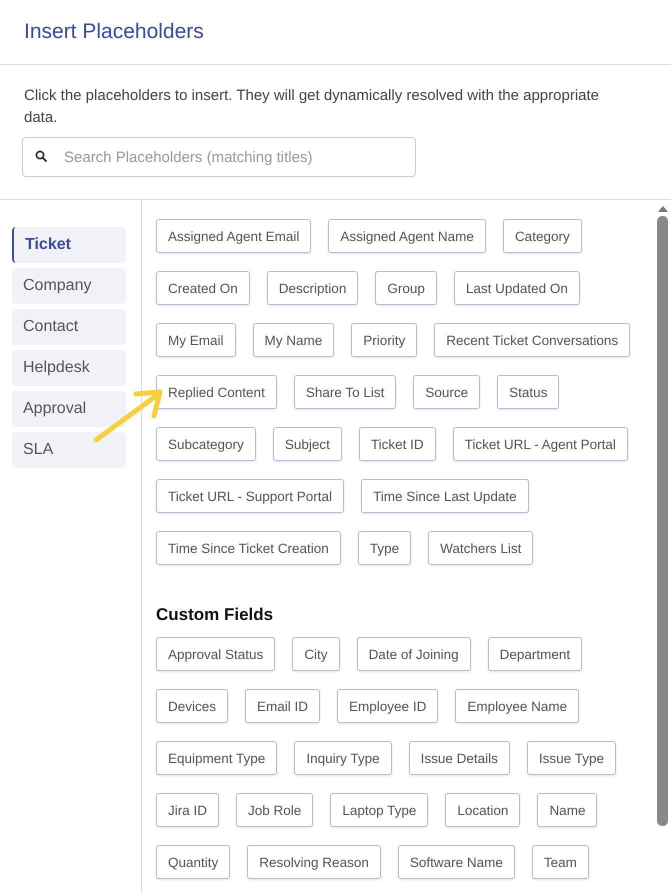 The height and width of the screenshot is (893, 671). Describe the element at coordinates (314, 862) in the screenshot. I see `placeholder-chip: Resolving Reason` at that location.